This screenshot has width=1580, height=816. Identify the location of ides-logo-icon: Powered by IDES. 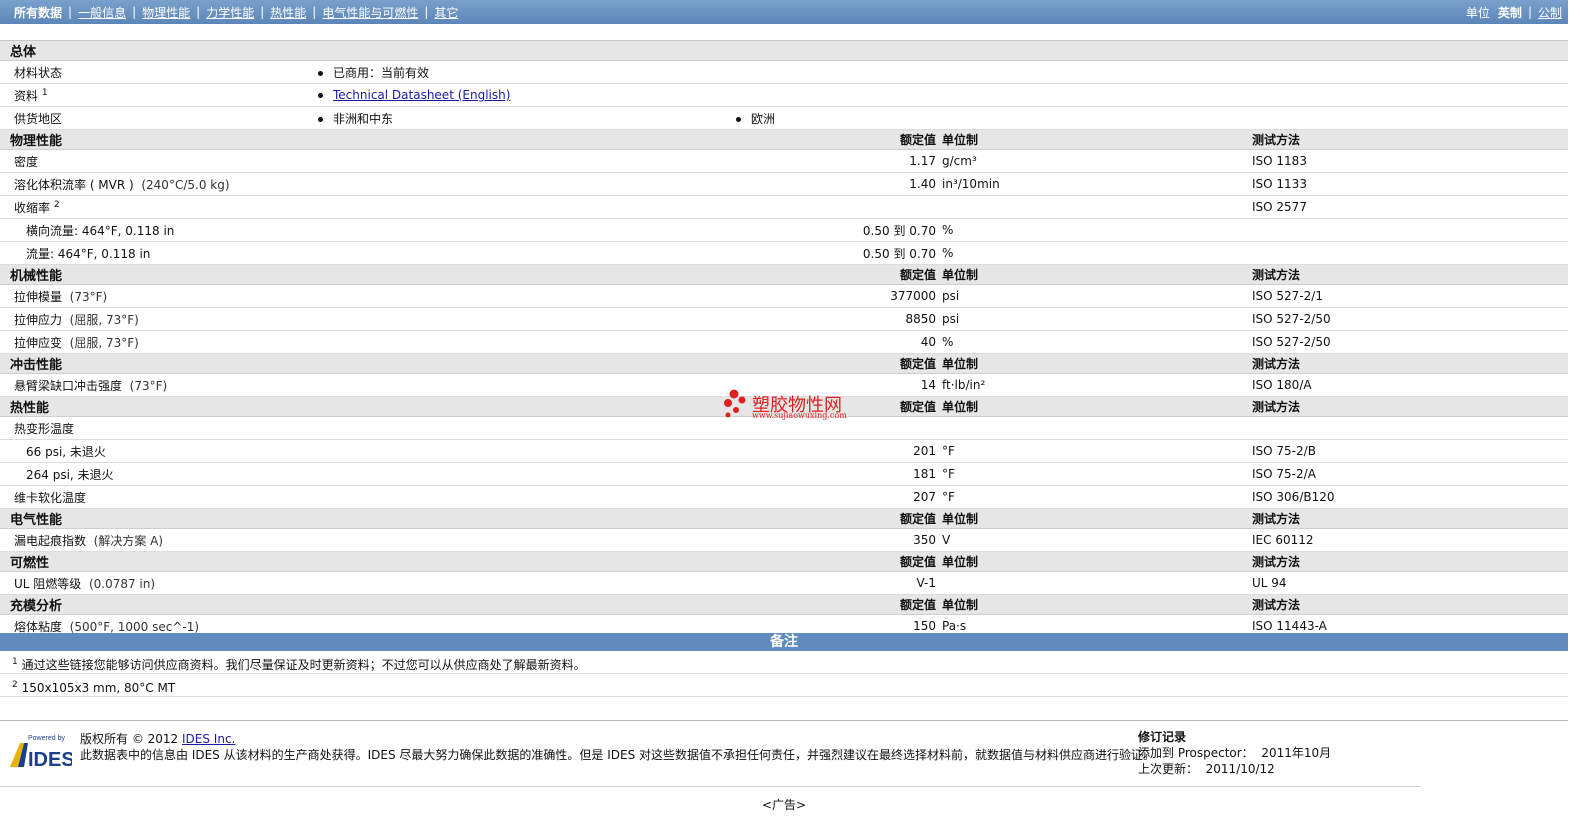
(41, 752).